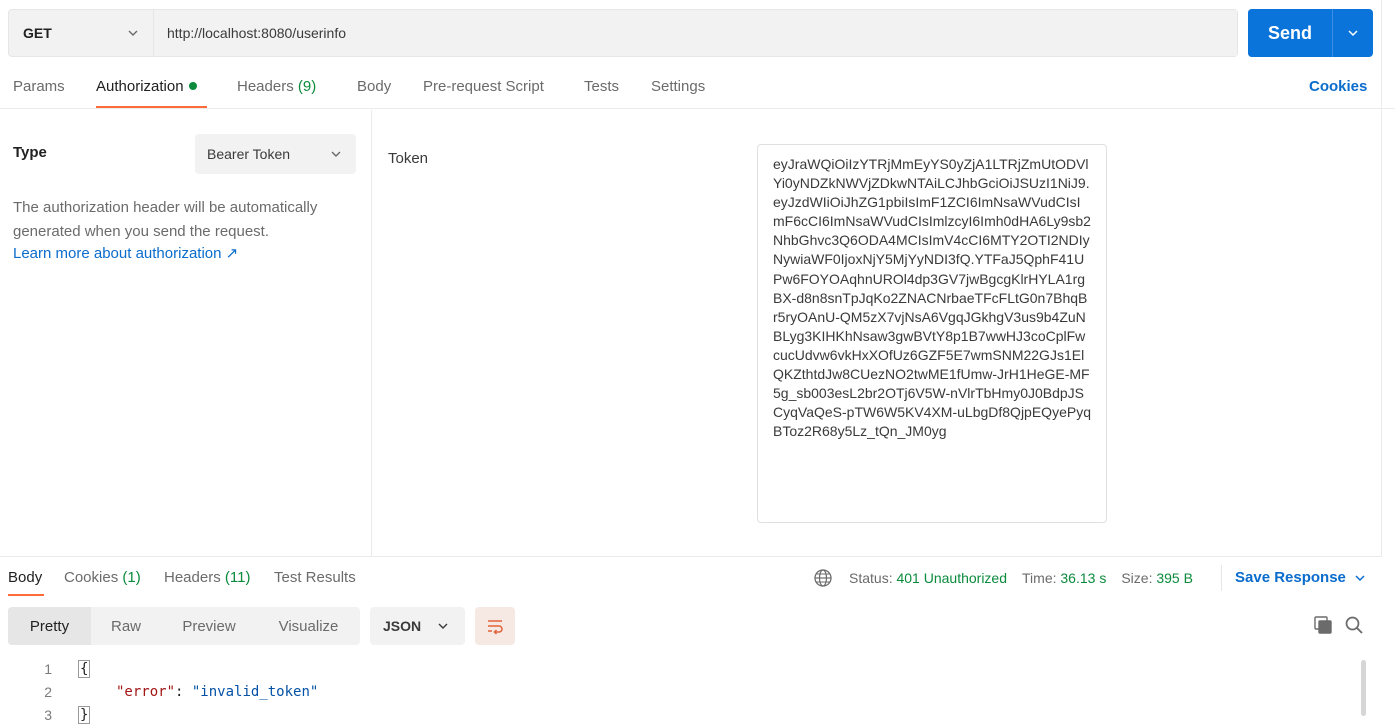 The image size is (1395, 726). I want to click on request-url-bar: GET, so click(623, 33).